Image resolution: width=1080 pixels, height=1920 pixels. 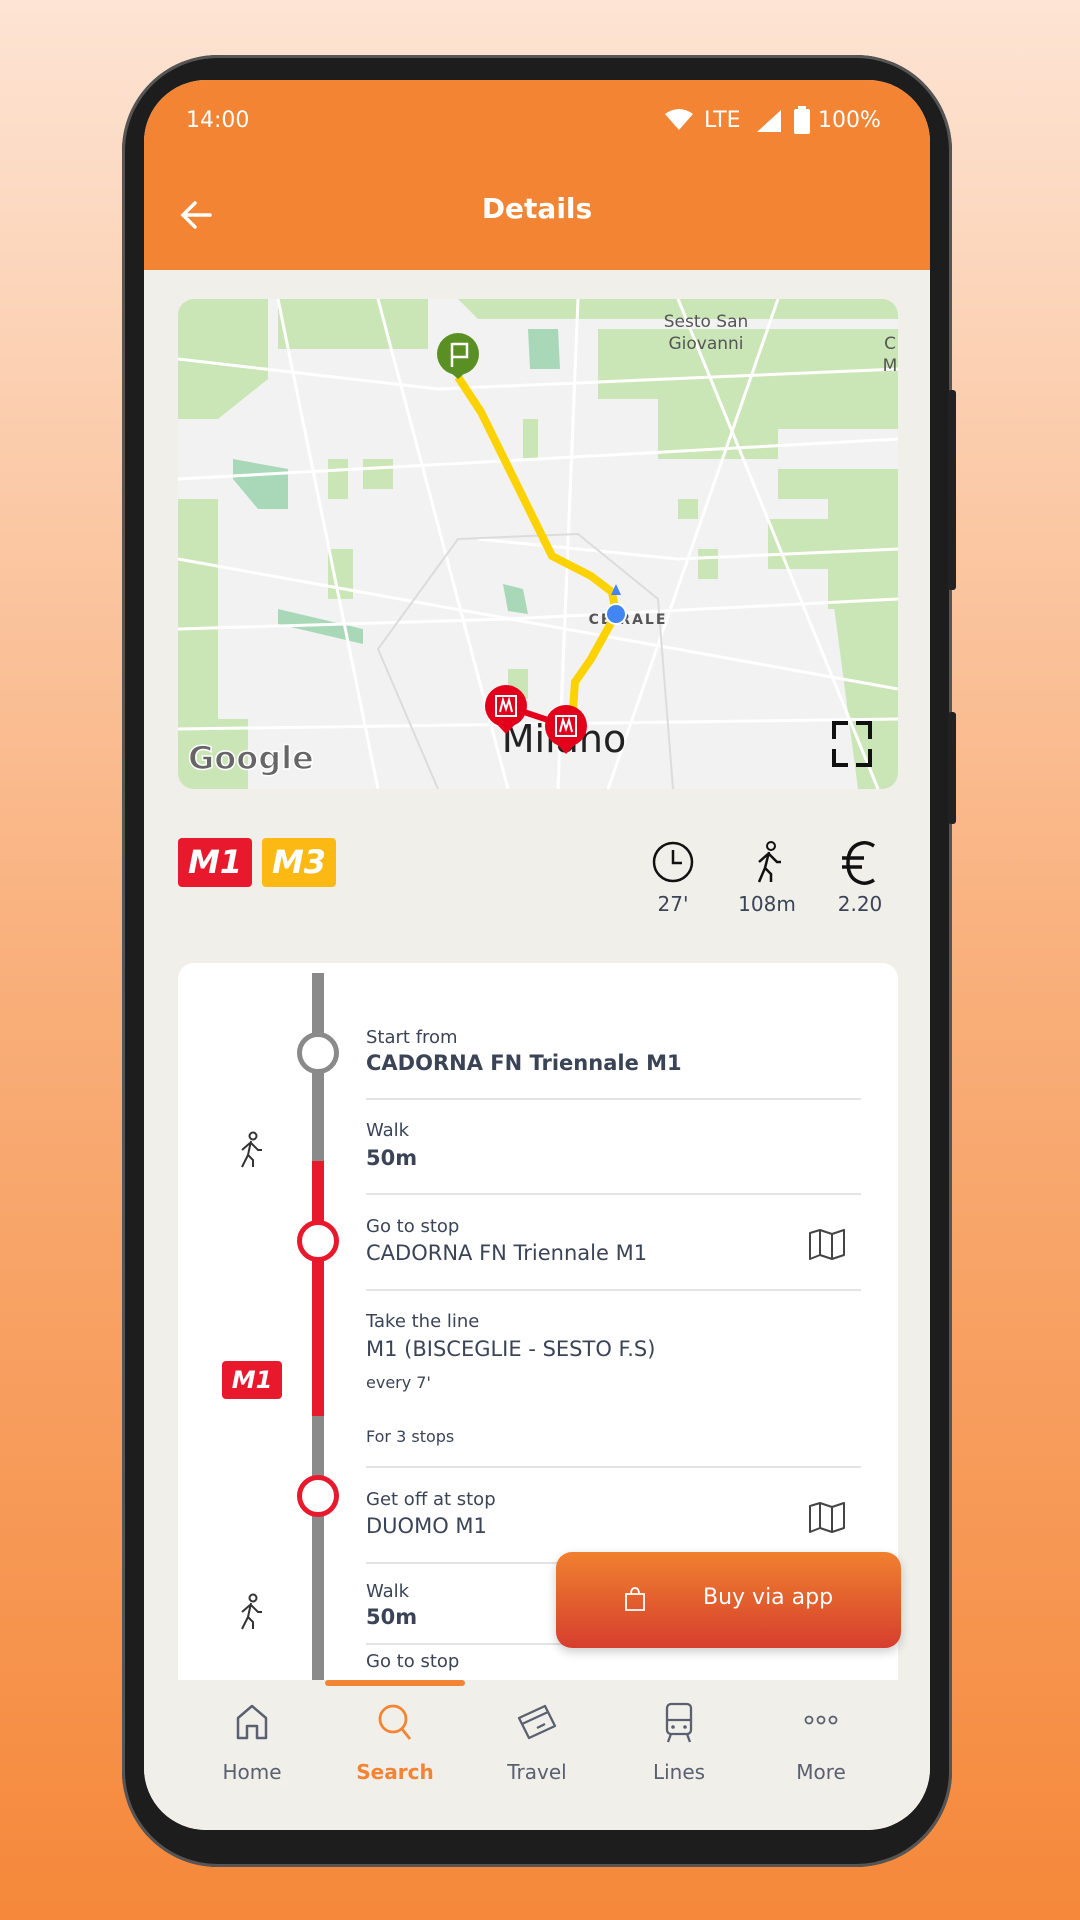 I want to click on nav-home: Home, so click(x=252, y=1735).